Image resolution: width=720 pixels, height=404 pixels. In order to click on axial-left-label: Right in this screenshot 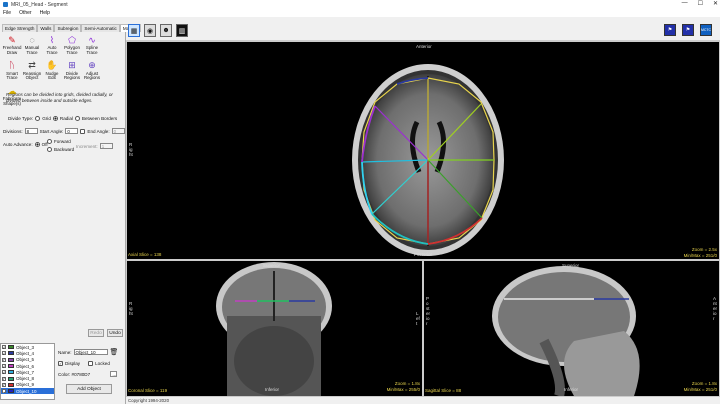, I will do `click(131, 149)`.